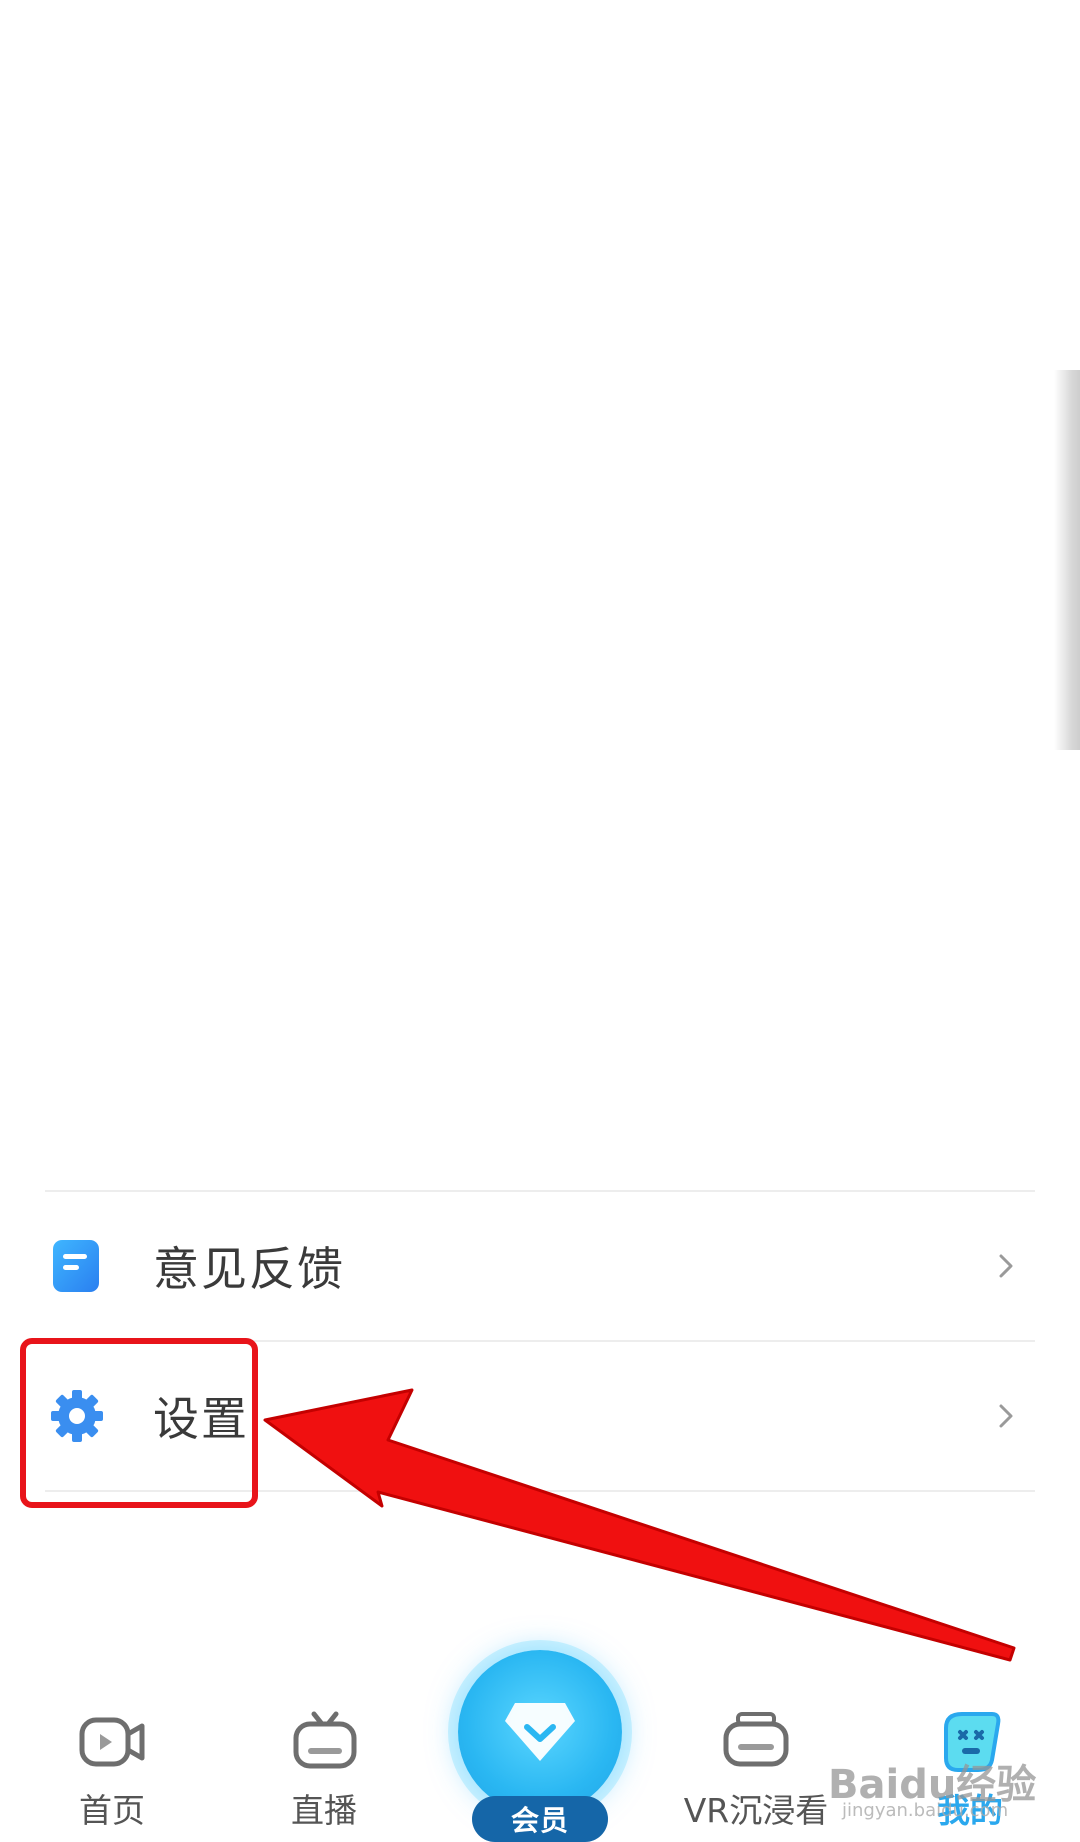 The height and width of the screenshot is (1842, 1080). What do you see at coordinates (756, 1775) in the screenshot?
I see `nav-tab-vr: VR沉浸看` at bounding box center [756, 1775].